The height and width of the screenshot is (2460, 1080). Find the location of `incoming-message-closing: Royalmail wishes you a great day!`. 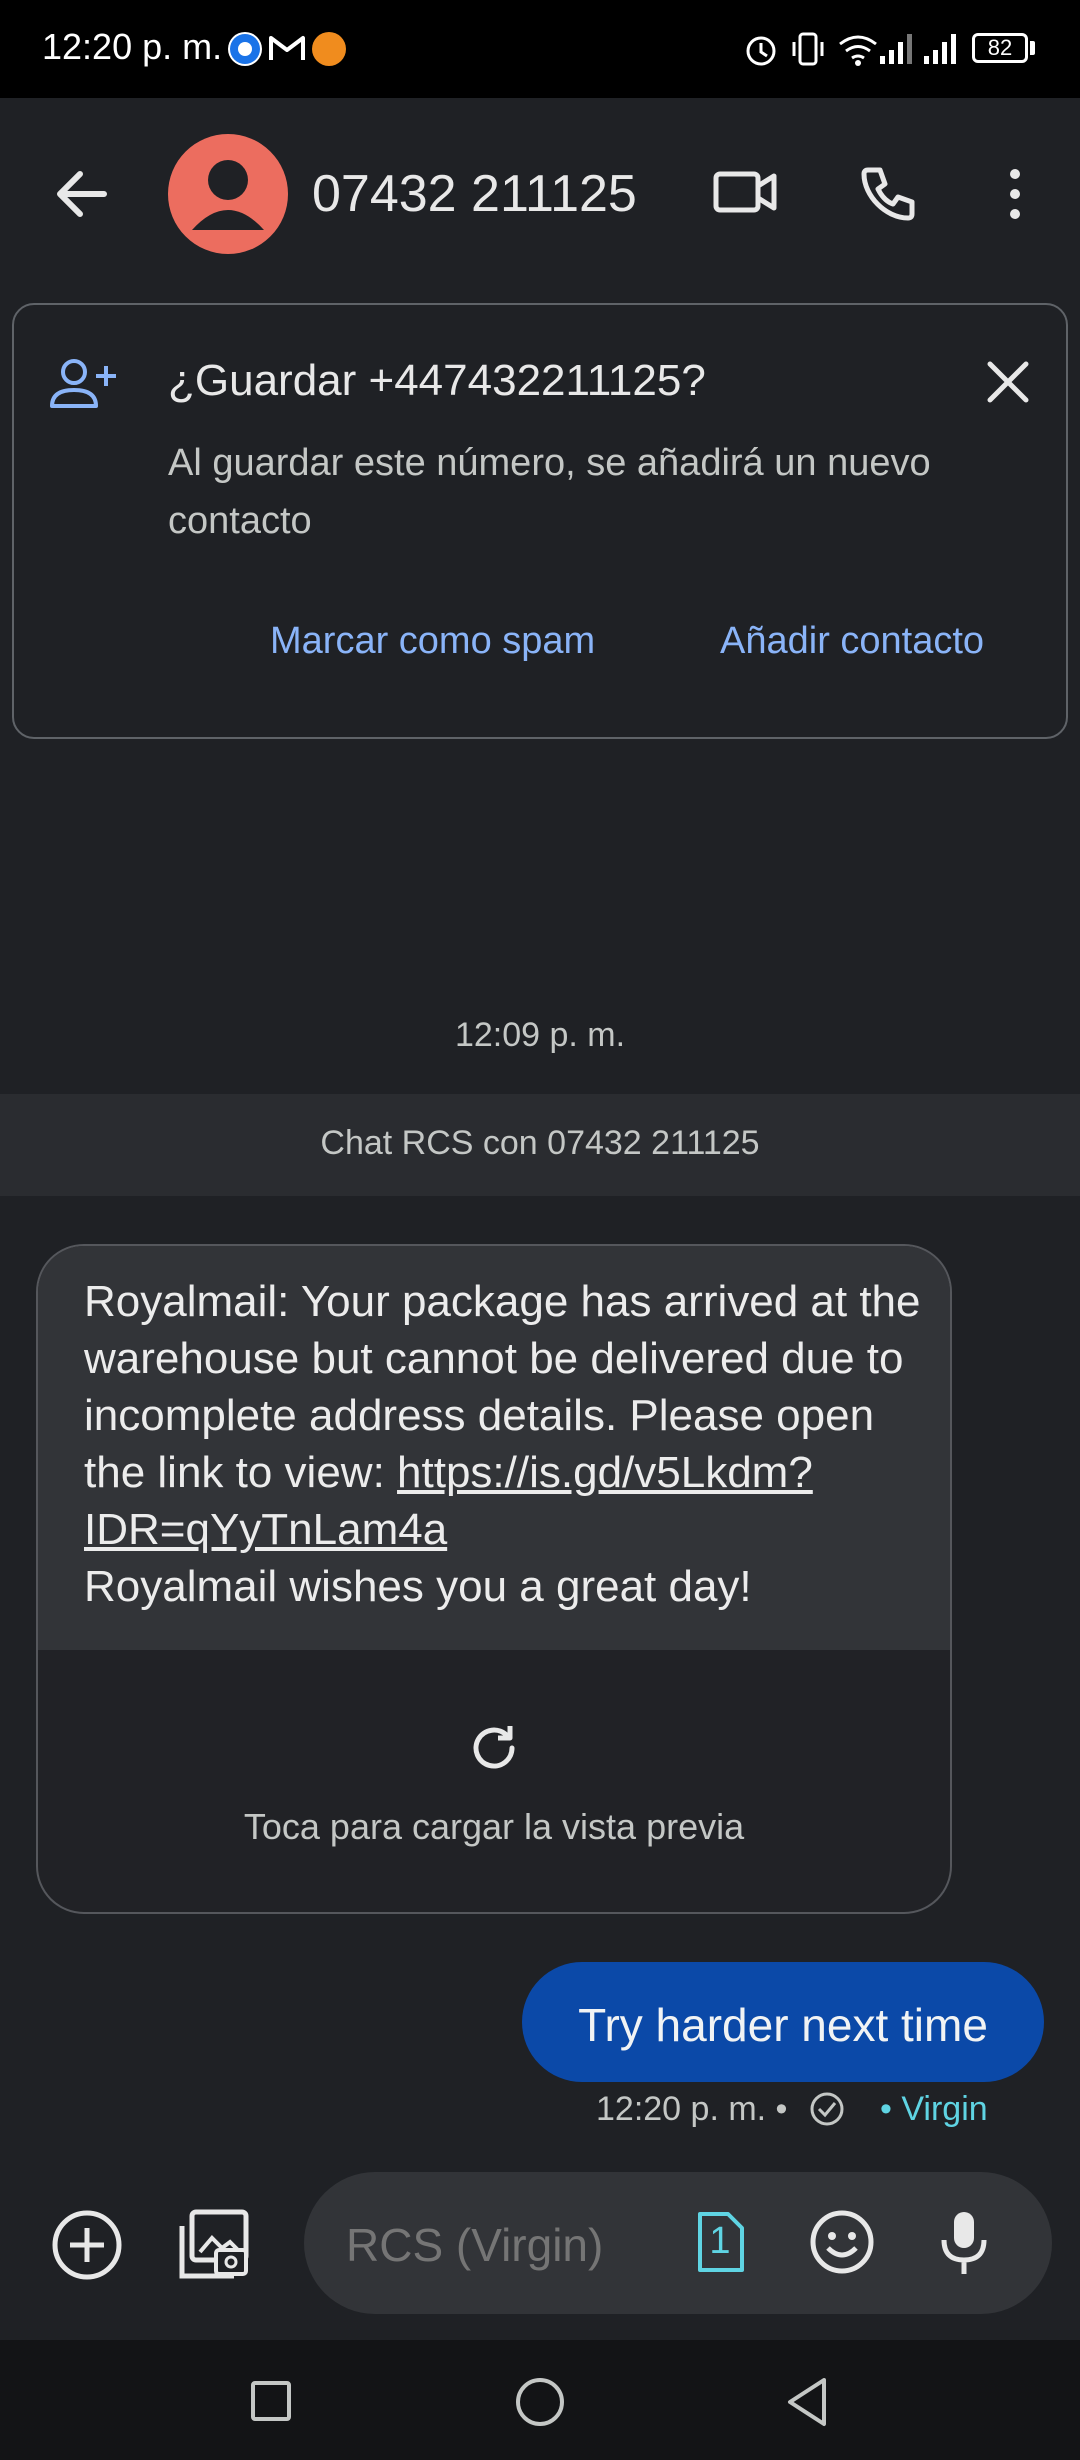

incoming-message-closing: Royalmail wishes you a great day! is located at coordinates (418, 1586).